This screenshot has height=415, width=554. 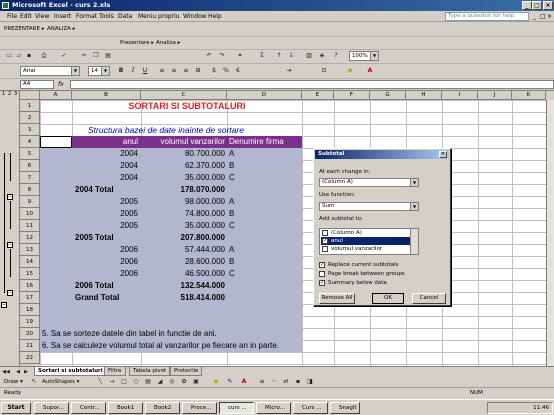 I want to click on font-color-icon: A, so click(x=370, y=71).